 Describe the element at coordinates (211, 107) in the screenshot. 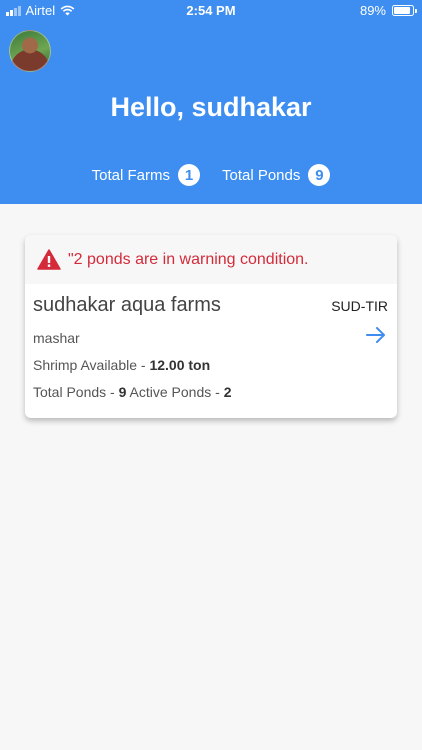

I see `greeting-title: Hello, sudhakar` at that location.